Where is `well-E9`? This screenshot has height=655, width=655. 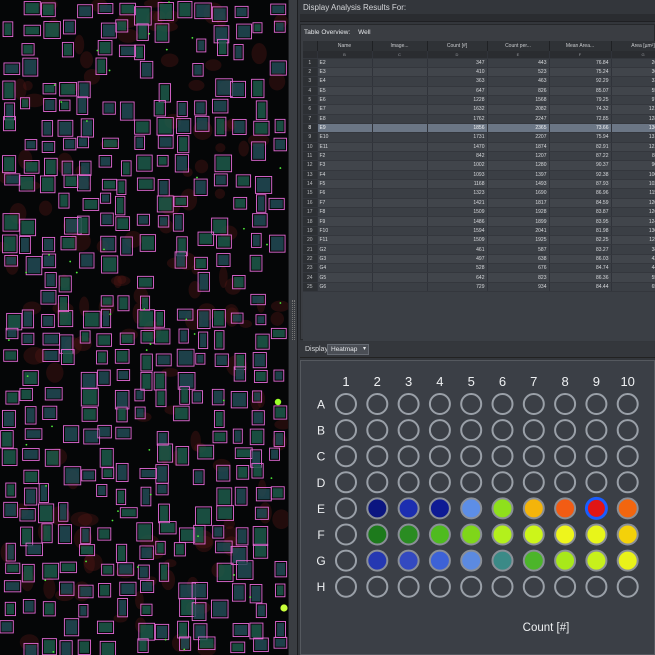
well-E9 is located at coordinates (596, 508).